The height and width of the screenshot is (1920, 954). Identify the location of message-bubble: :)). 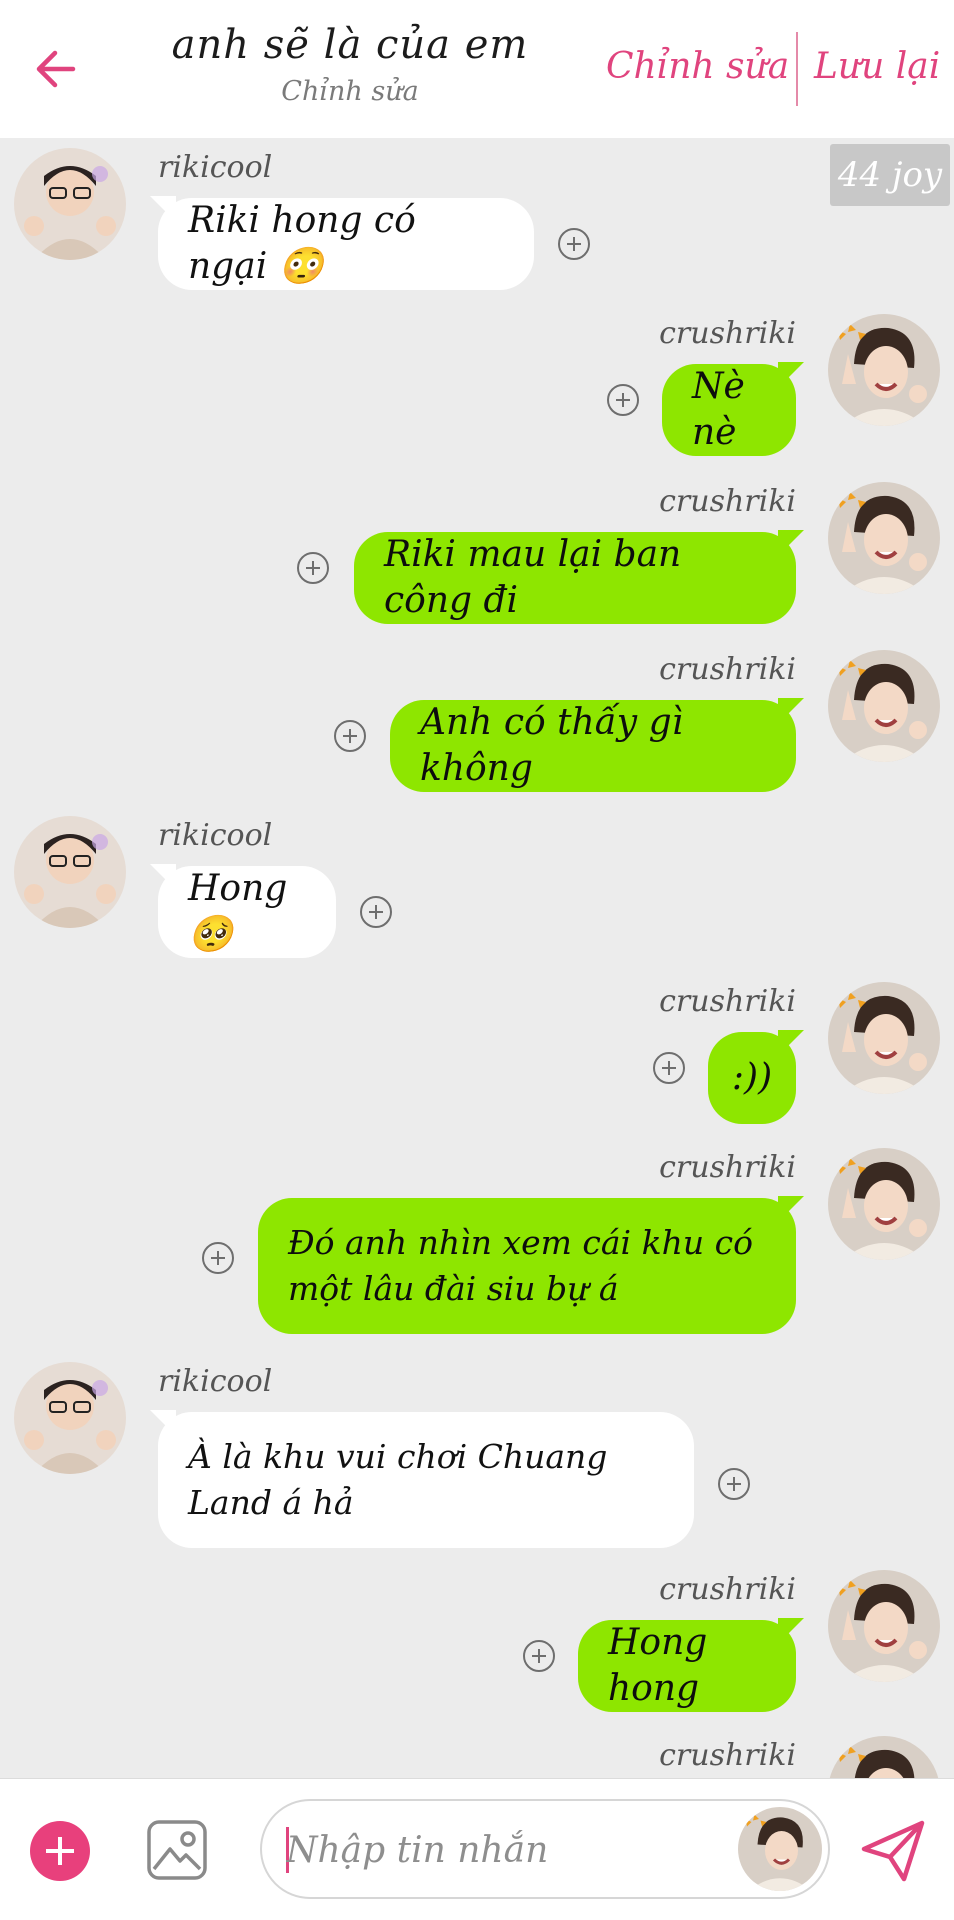
(756, 1077).